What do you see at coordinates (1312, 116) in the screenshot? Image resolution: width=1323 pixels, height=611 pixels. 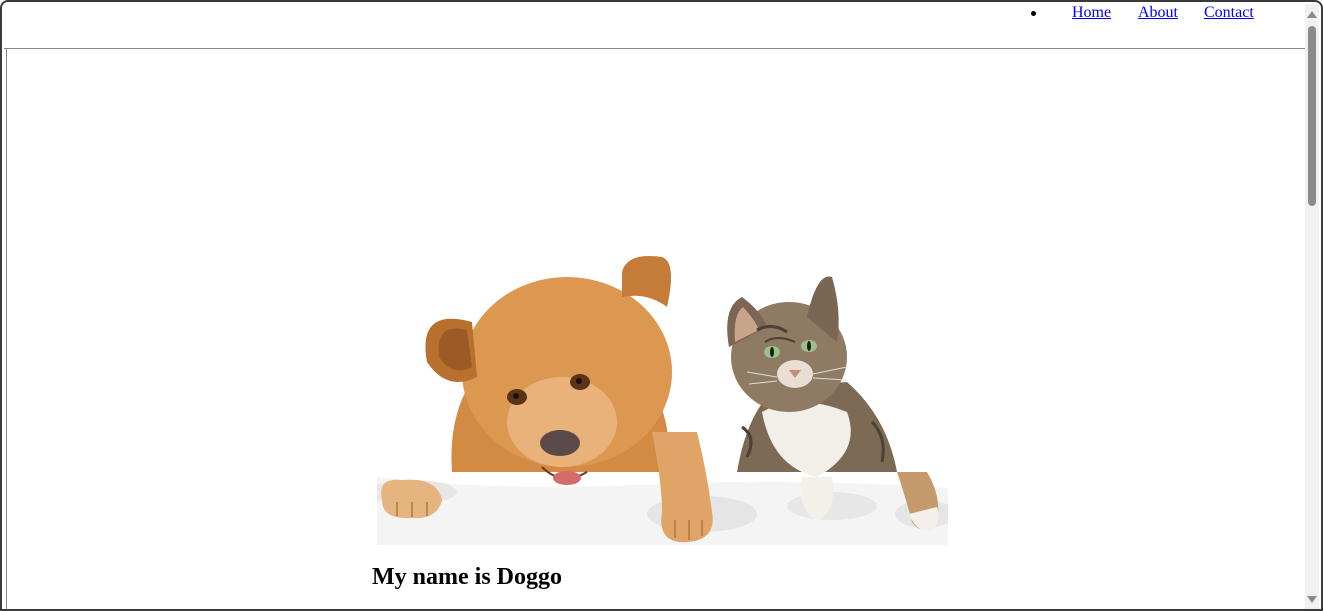 I see `scrollbar-thumb` at bounding box center [1312, 116].